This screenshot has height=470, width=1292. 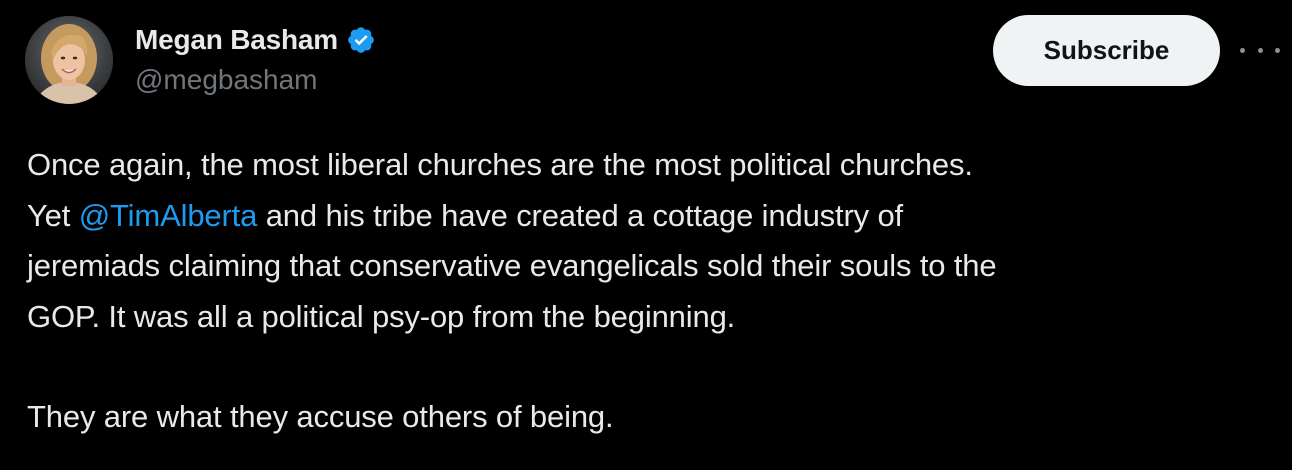 I want to click on author-name-row: Megan Basham, so click(x=255, y=40).